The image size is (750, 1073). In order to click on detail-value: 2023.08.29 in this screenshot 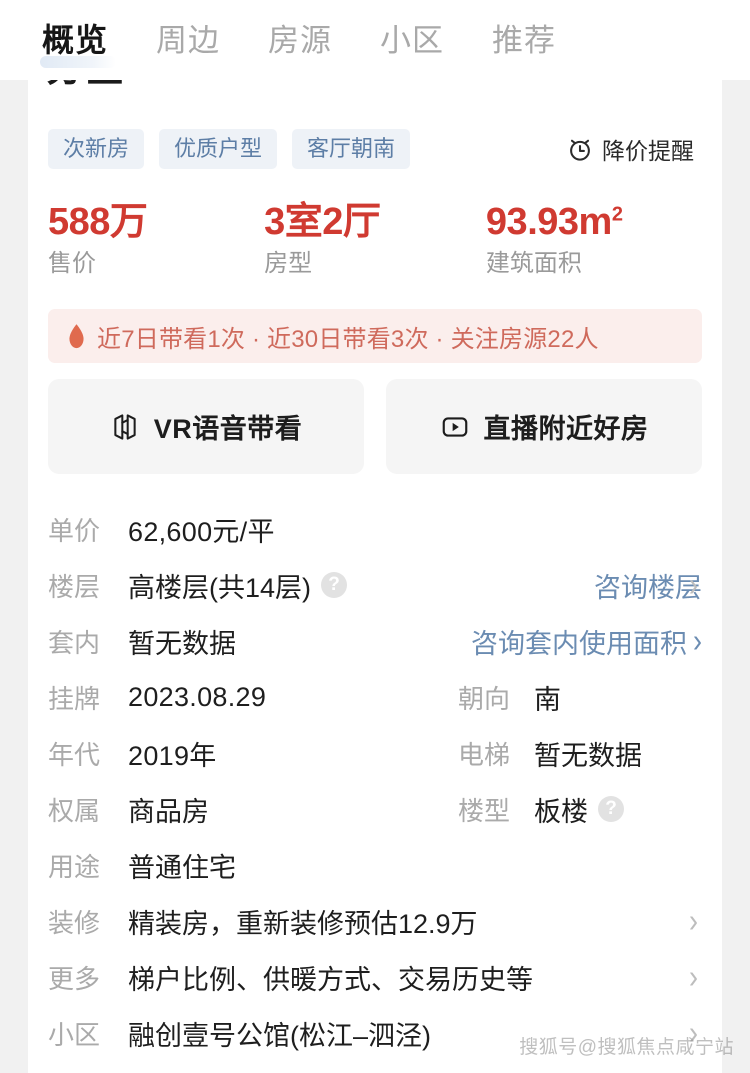, I will do `click(197, 696)`.